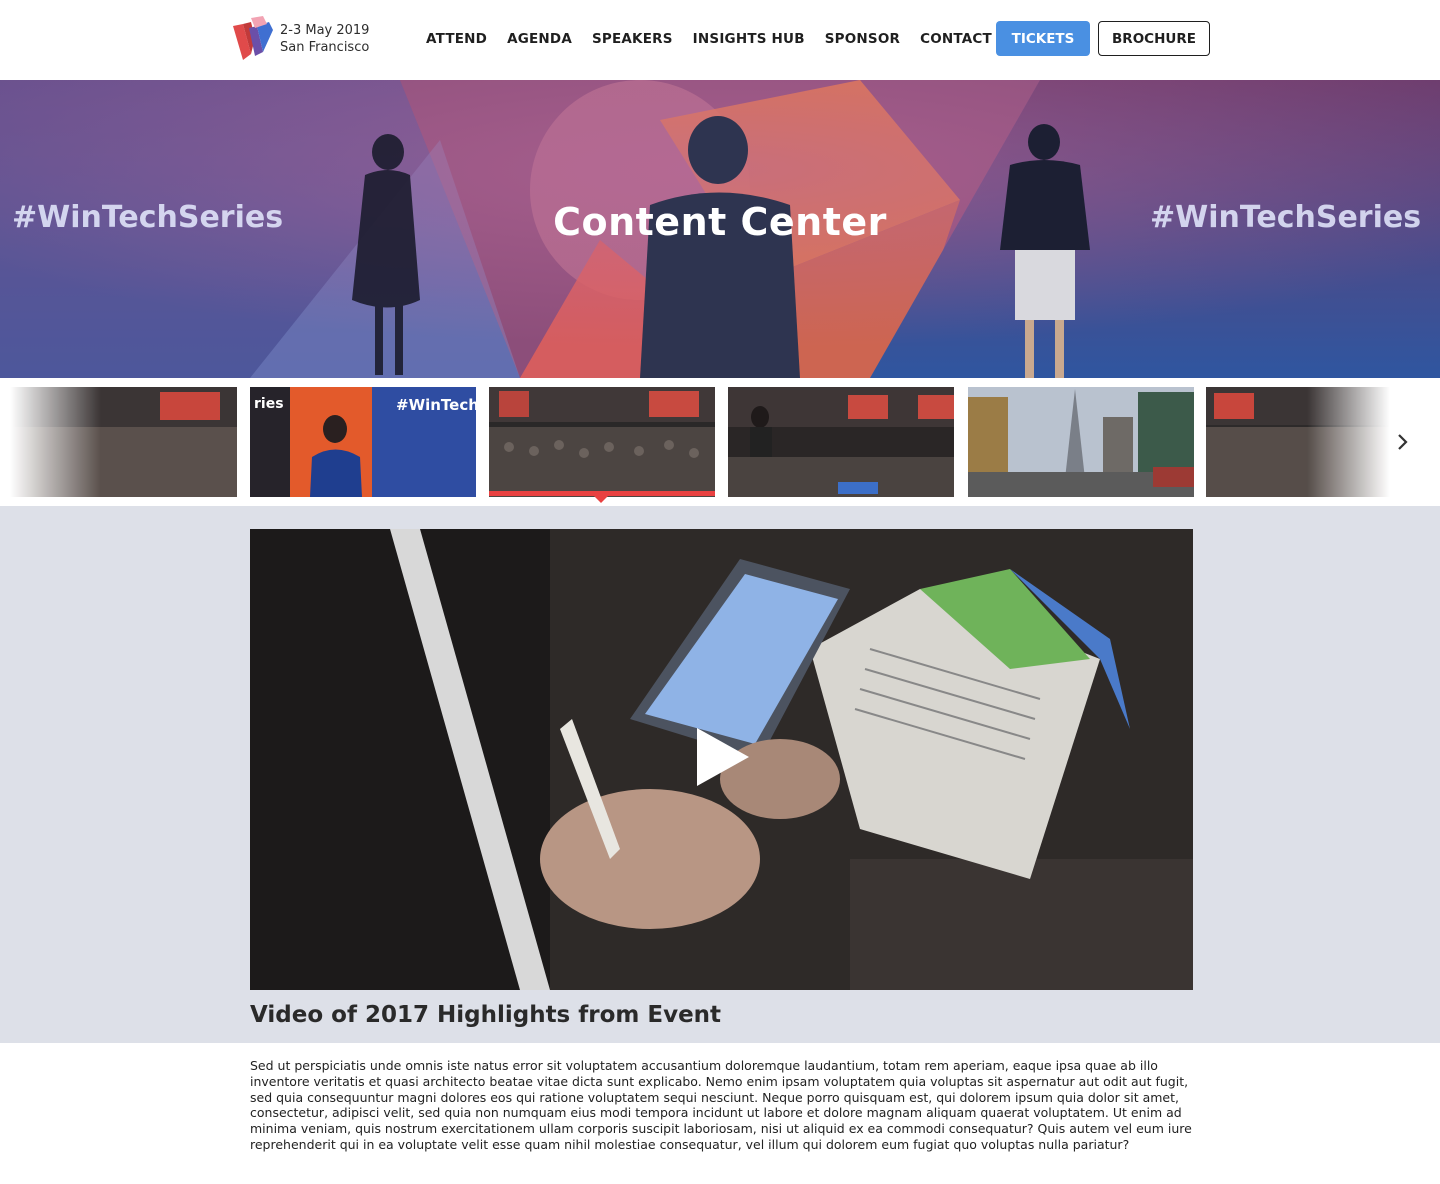 The height and width of the screenshot is (1184, 1440). What do you see at coordinates (486, 1015) in the screenshot?
I see `video-title: Video of 2017 Highlights from Event` at bounding box center [486, 1015].